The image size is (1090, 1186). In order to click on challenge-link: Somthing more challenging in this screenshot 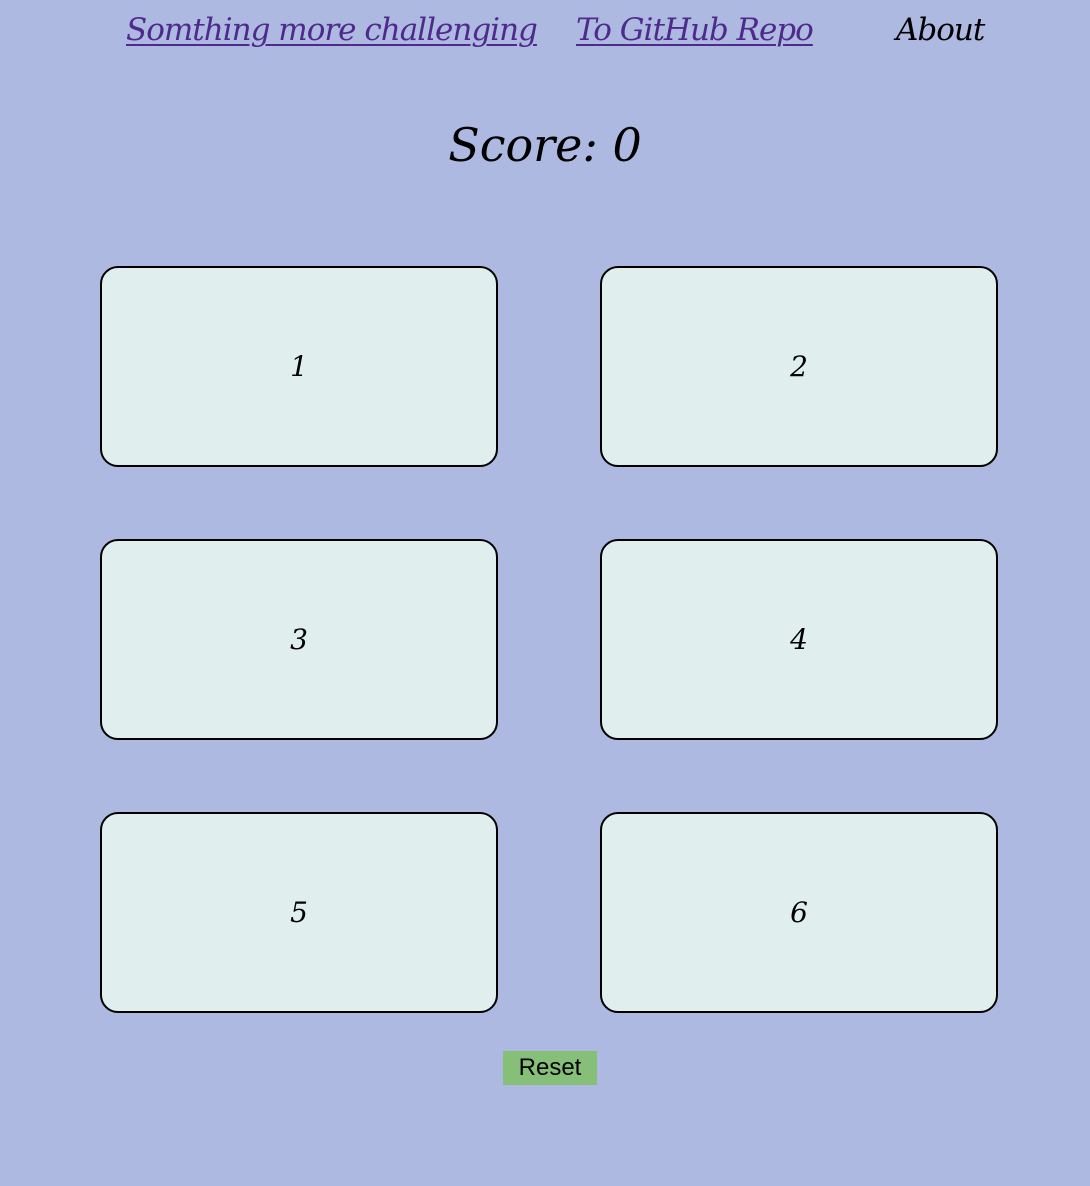, I will do `click(332, 30)`.